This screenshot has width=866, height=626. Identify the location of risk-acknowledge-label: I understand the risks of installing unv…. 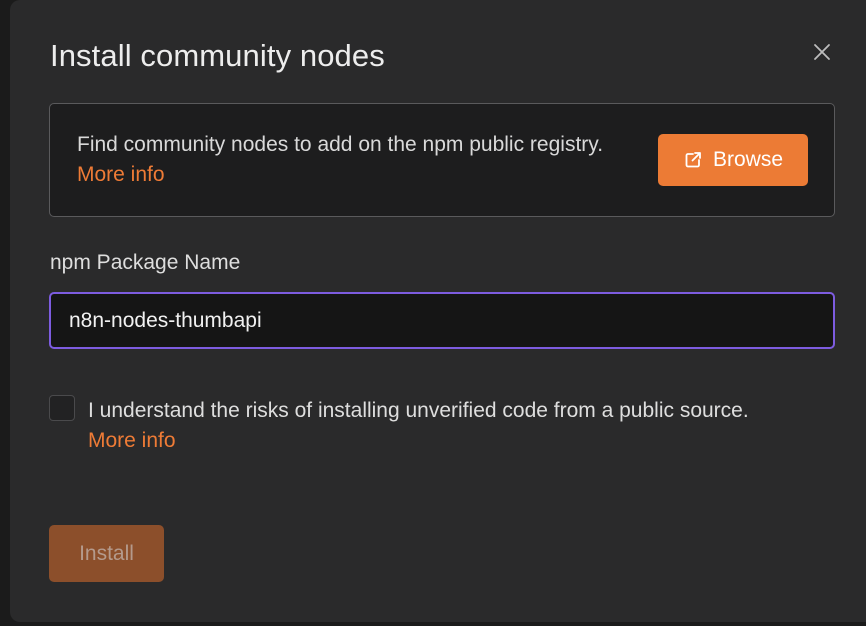
(418, 410).